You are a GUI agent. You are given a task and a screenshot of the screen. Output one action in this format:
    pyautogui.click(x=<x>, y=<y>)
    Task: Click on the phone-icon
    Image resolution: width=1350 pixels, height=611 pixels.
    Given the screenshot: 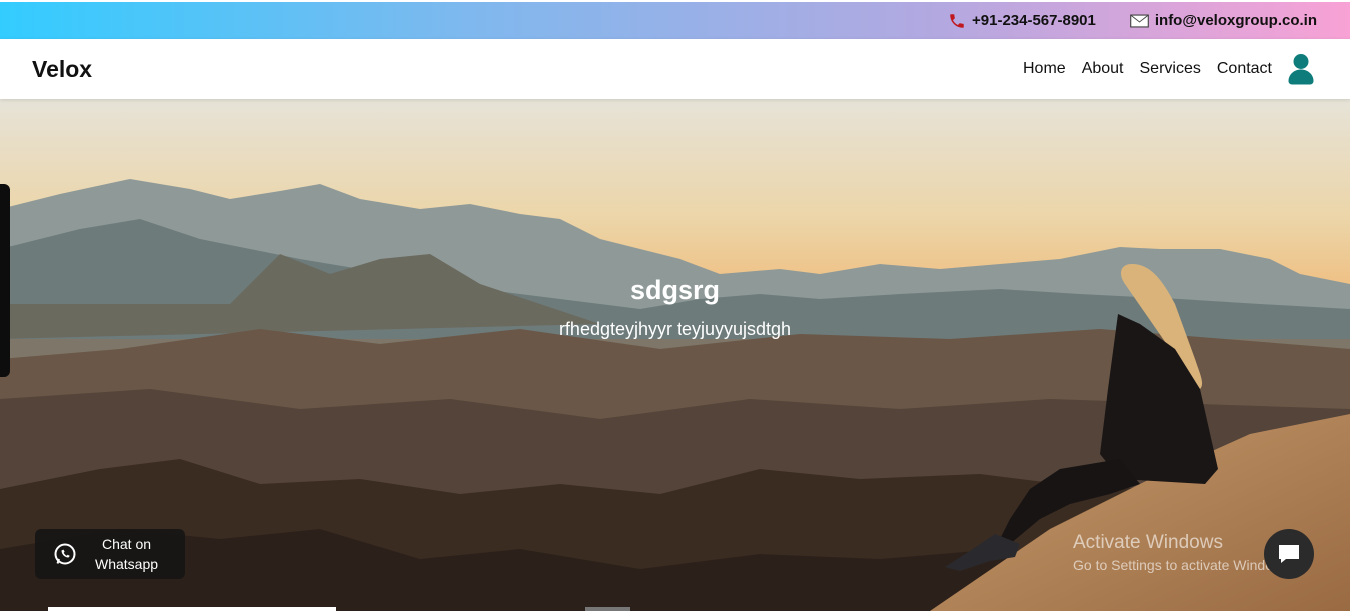 What is the action you would take?
    pyautogui.click(x=957, y=20)
    